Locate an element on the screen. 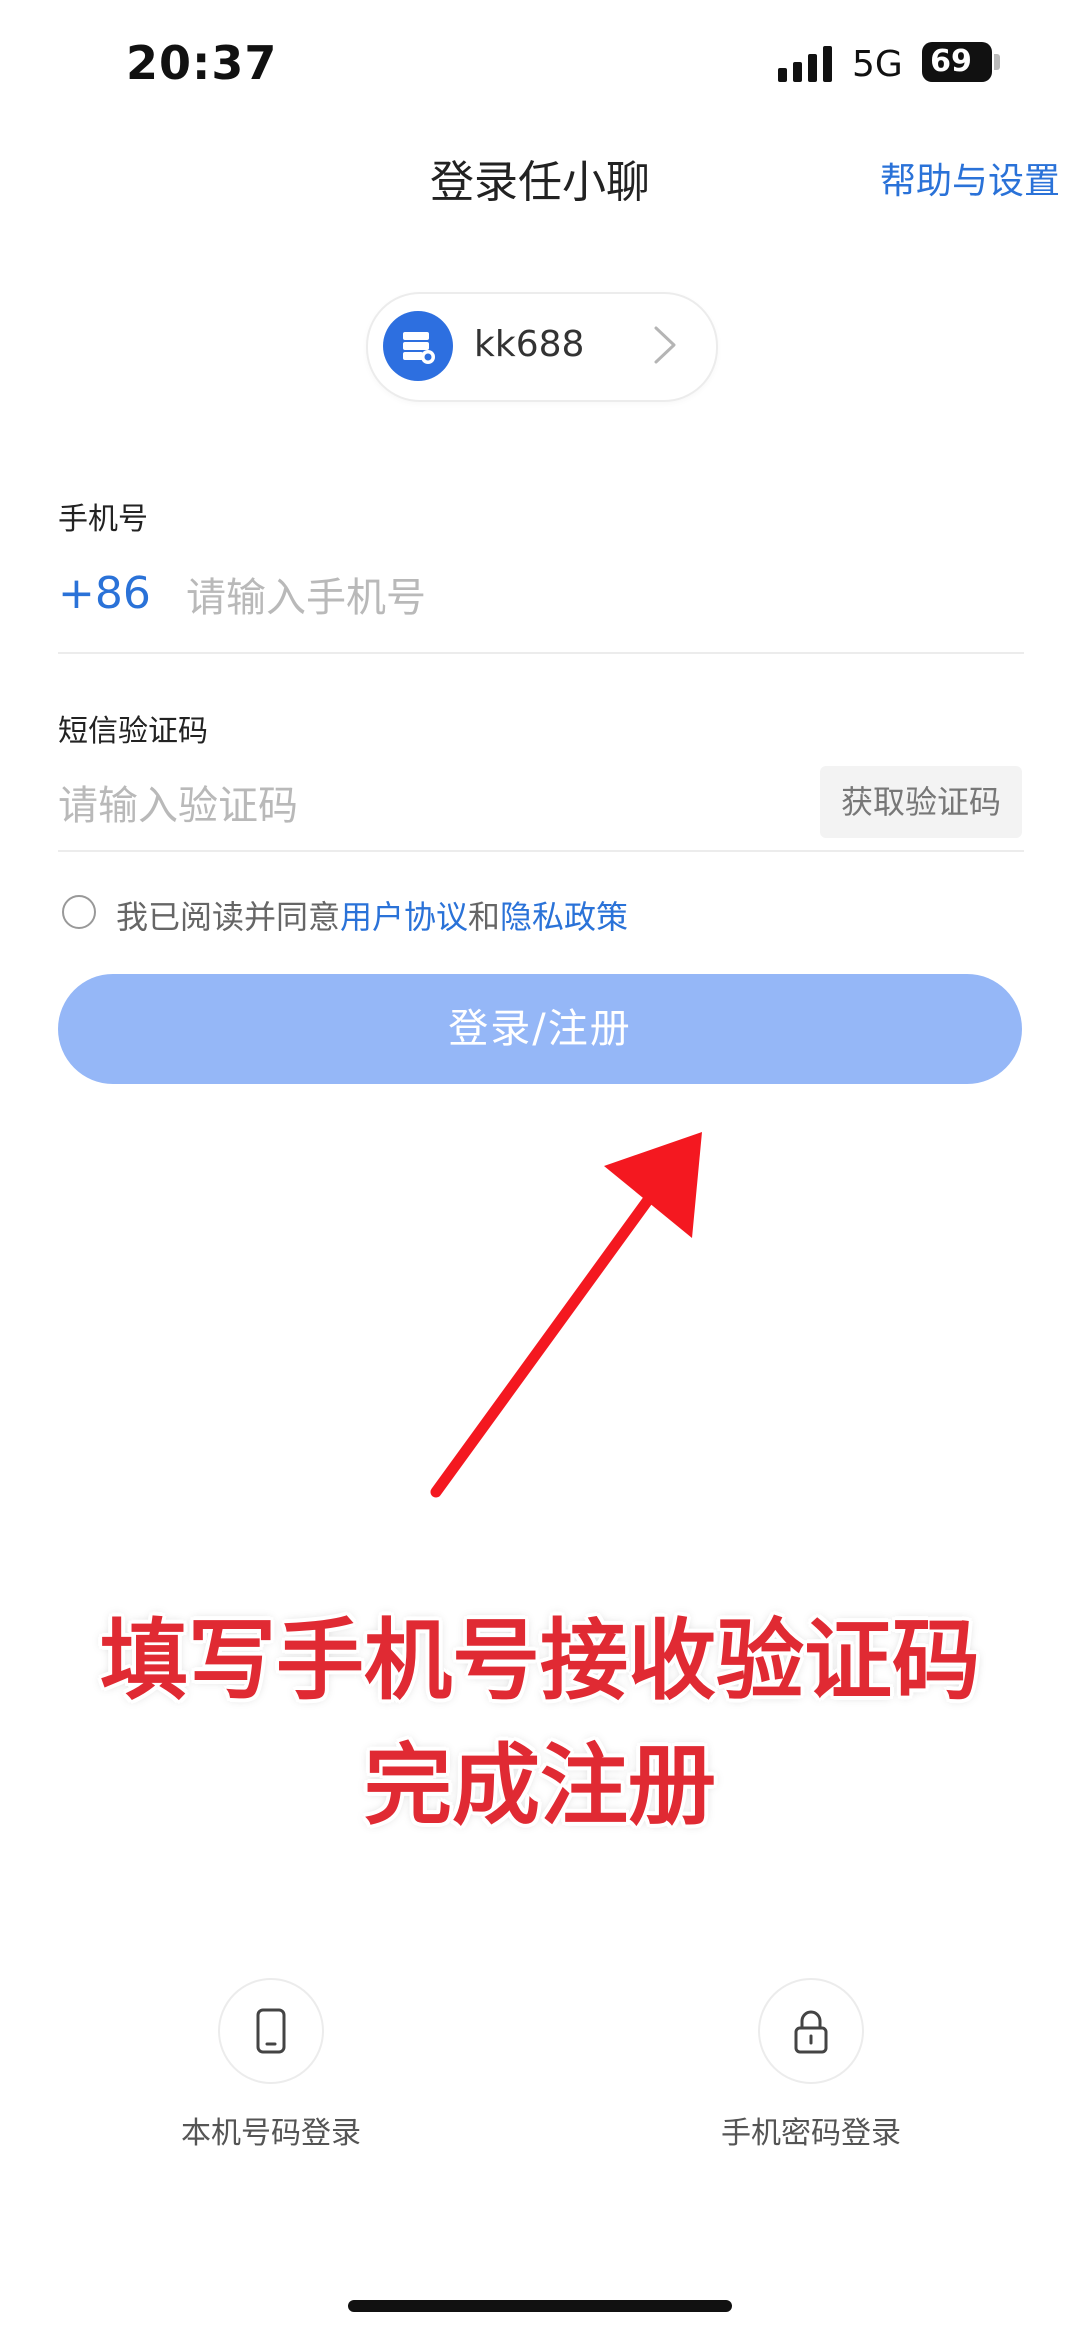 The height and width of the screenshot is (2337, 1080). server-icon is located at coordinates (418, 346).